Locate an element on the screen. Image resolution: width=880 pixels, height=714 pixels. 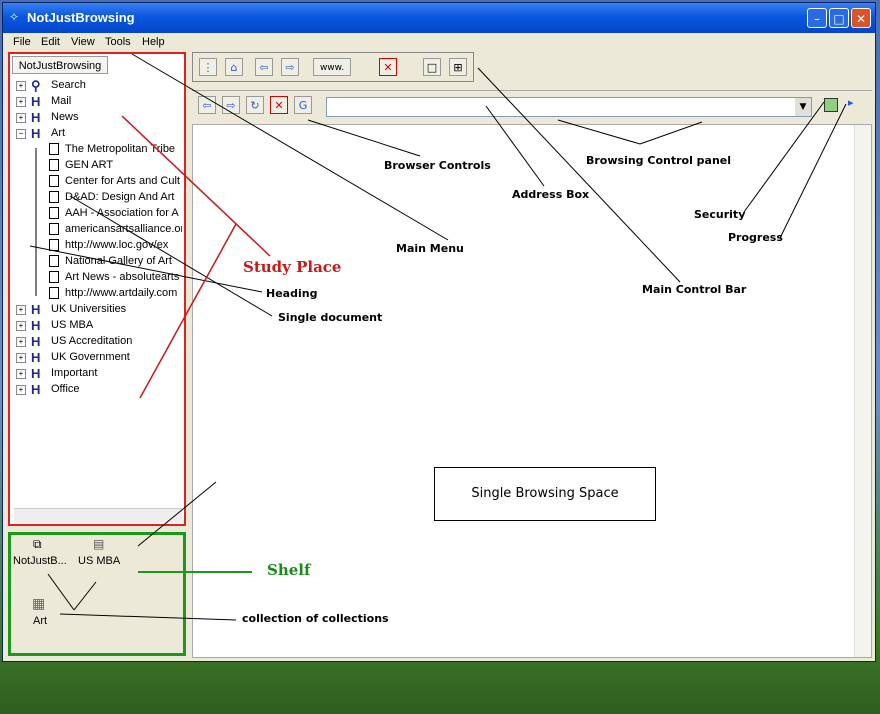
tree-node-label: Art is located at coordinates (58, 133).